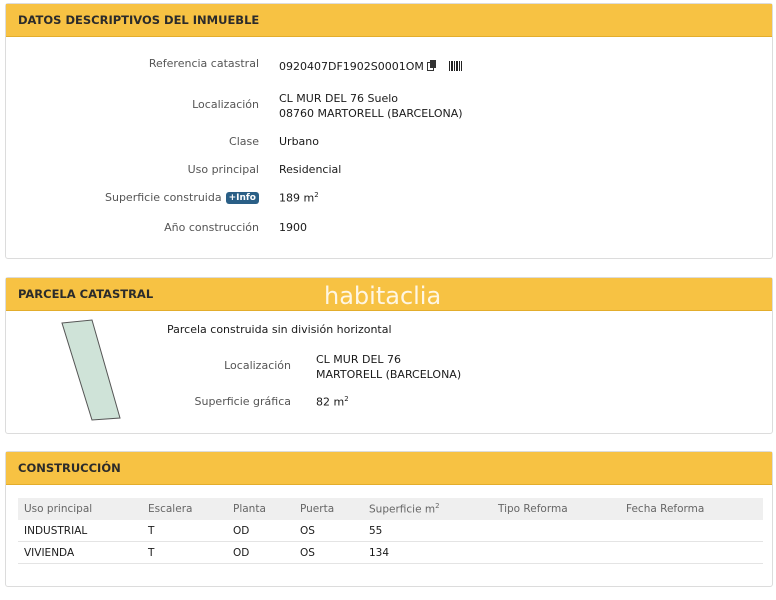  I want to click on parcela-loc-label: Localización, so click(257, 365).